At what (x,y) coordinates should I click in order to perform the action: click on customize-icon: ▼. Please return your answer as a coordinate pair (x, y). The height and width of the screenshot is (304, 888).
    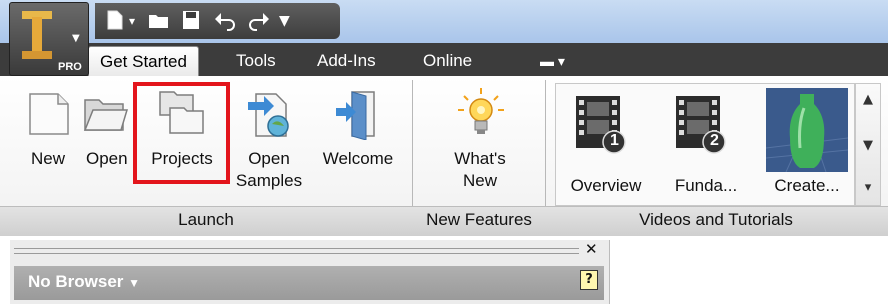
    Looking at the image, I should click on (284, 21).